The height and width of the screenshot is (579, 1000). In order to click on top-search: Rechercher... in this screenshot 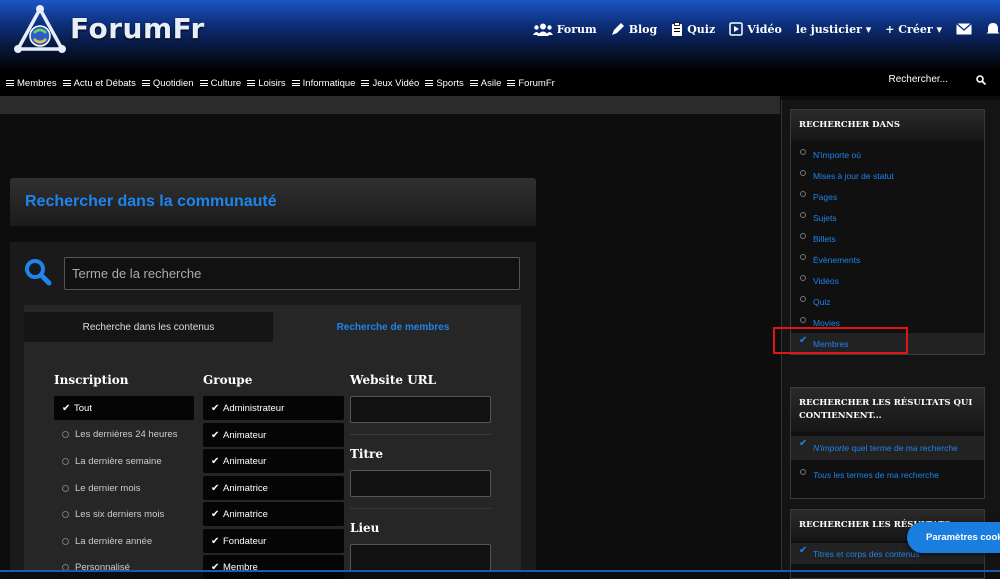, I will do `click(937, 79)`.